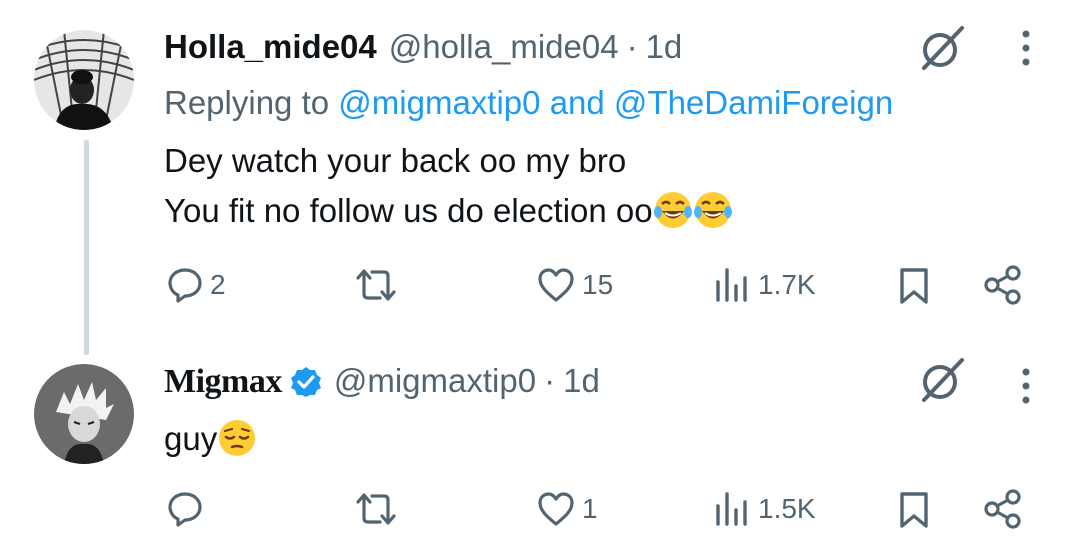 This screenshot has width=1080, height=541. Describe the element at coordinates (86, 247) in the screenshot. I see `thread-line` at that location.